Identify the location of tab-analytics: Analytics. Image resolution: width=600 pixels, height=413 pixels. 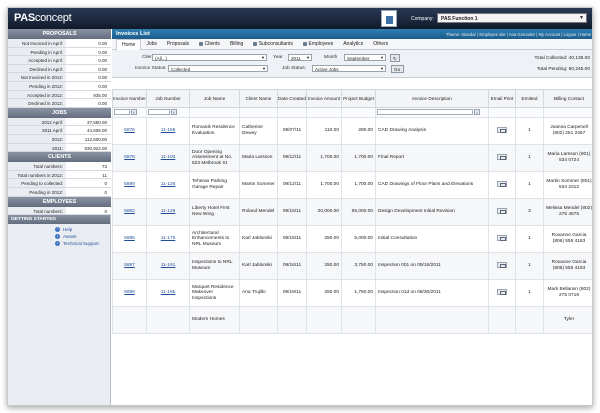
(353, 44).